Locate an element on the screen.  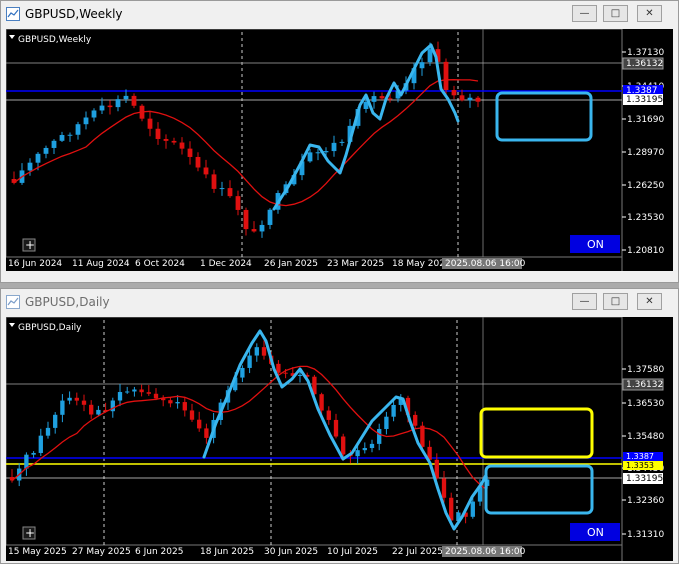
price-tick: 1.31690 is located at coordinates (645, 120).